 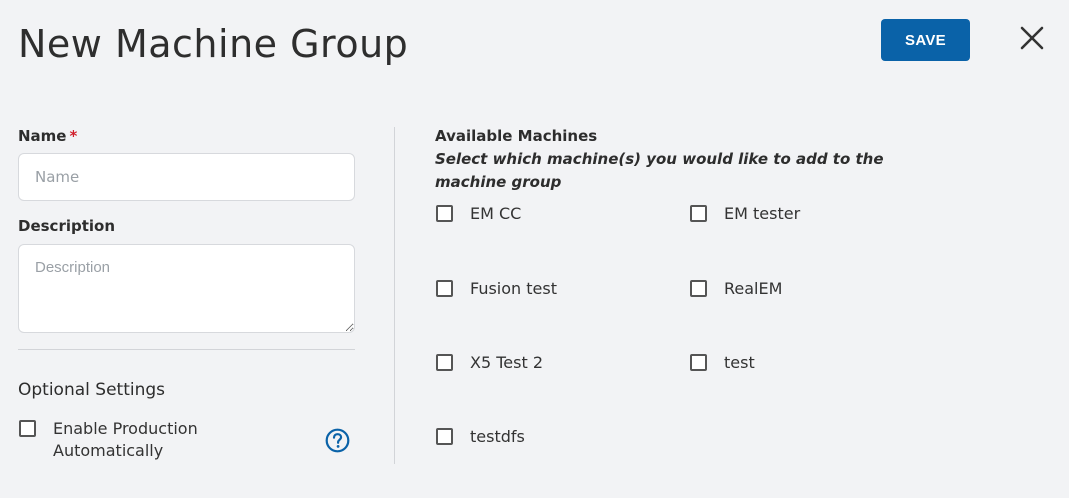 I want to click on question-circle-icon, so click(x=337, y=440).